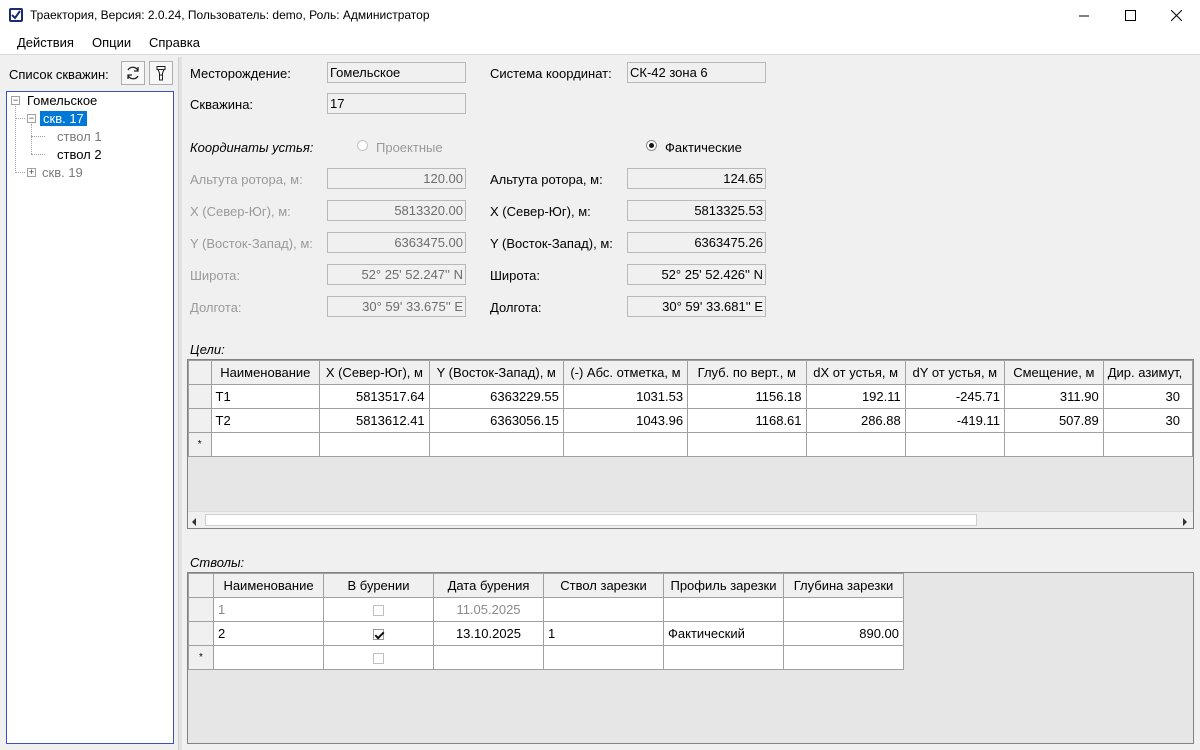 The image size is (1200, 750). I want to click on design-radio-label: Проектные, so click(409, 147).